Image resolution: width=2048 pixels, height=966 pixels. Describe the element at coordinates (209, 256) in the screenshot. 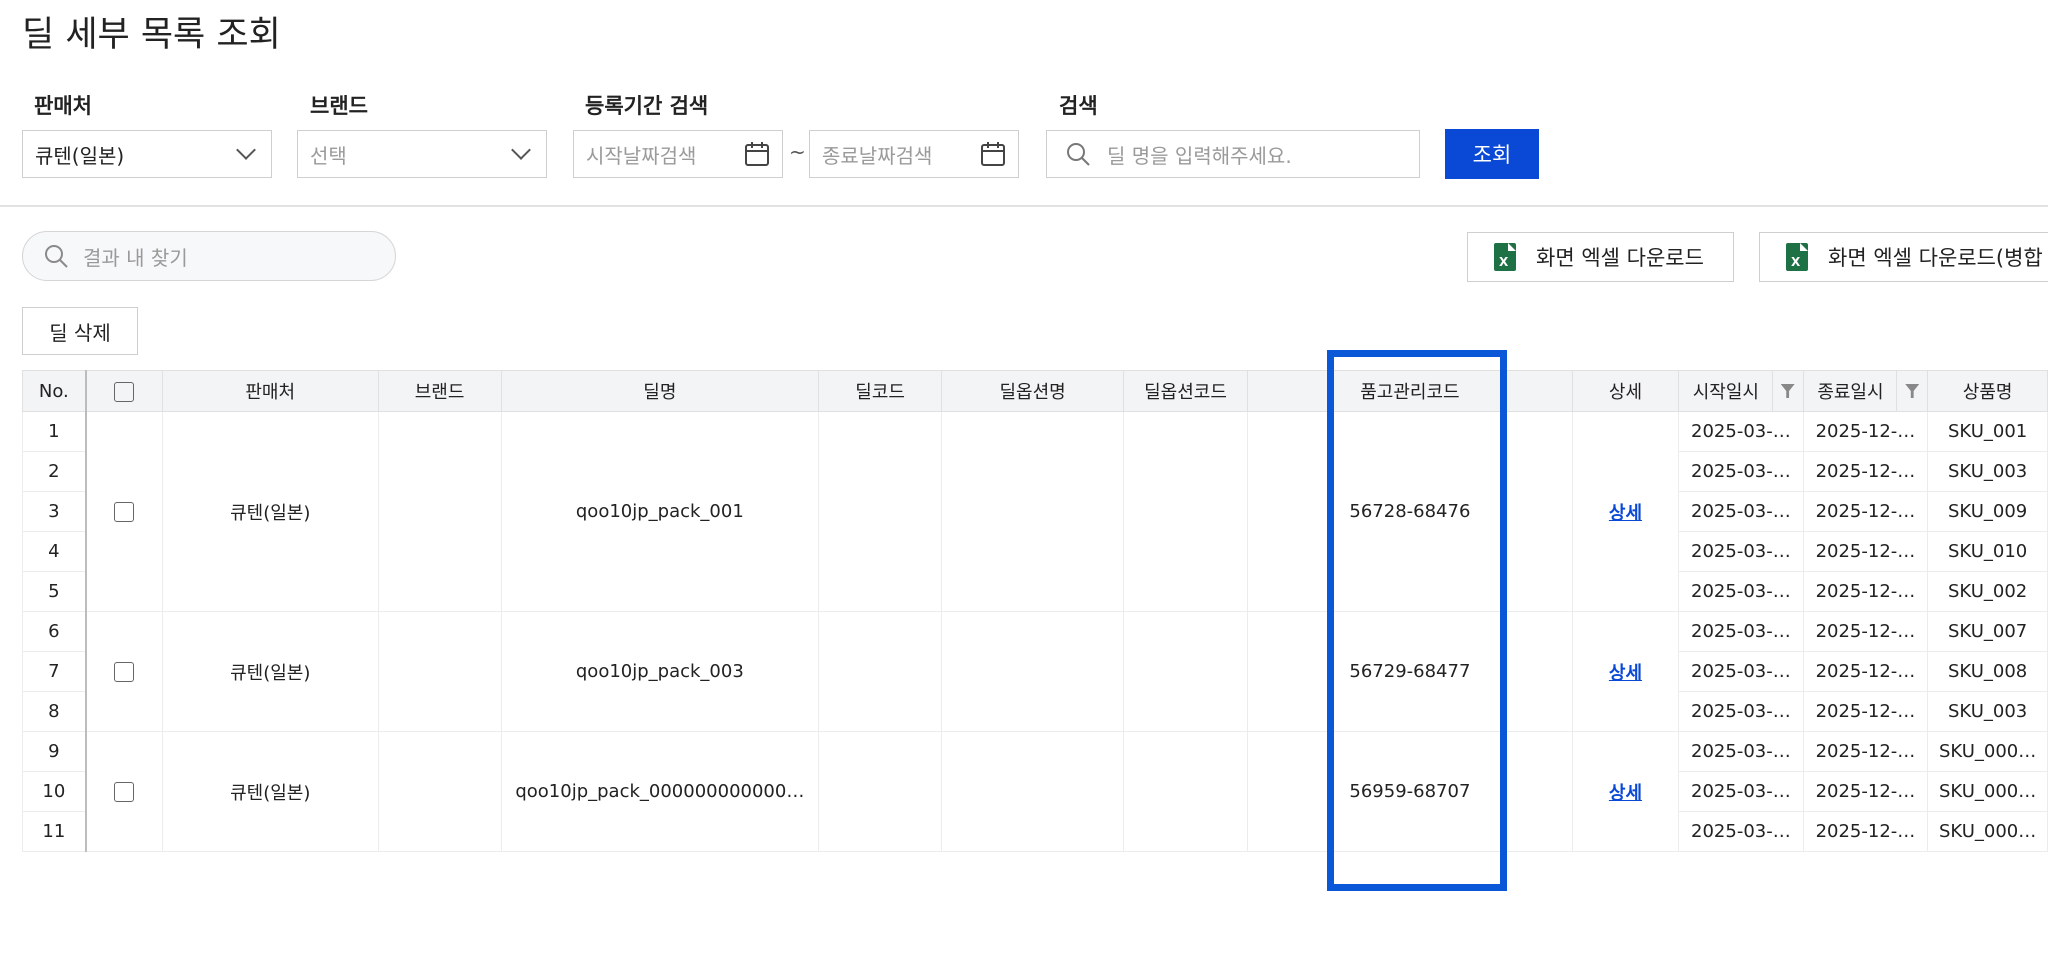

I see `result-search-input: 결과 내 찾기` at that location.